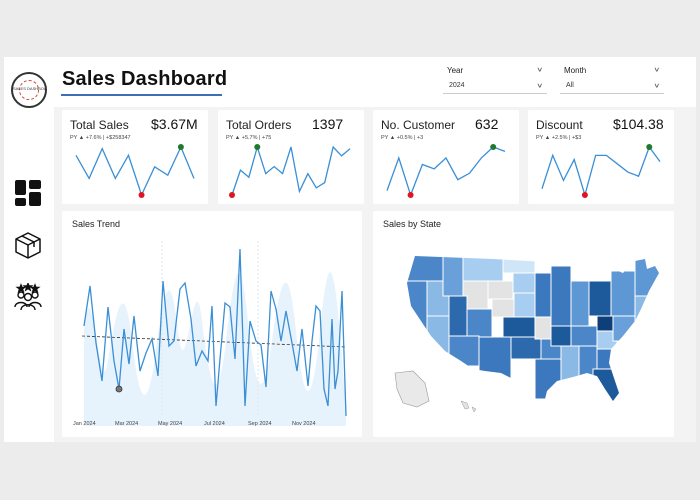 The image size is (700, 500). I want to click on sidebar: SALES DASHBOARD, so click(29, 249).